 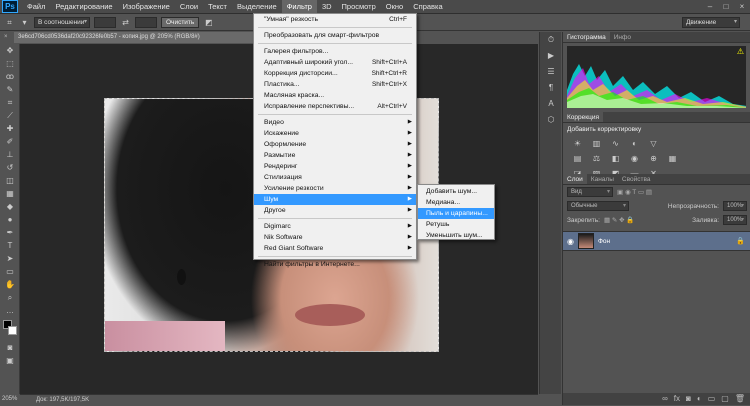 I want to click on kind-select: Вид, so click(x=590, y=192).